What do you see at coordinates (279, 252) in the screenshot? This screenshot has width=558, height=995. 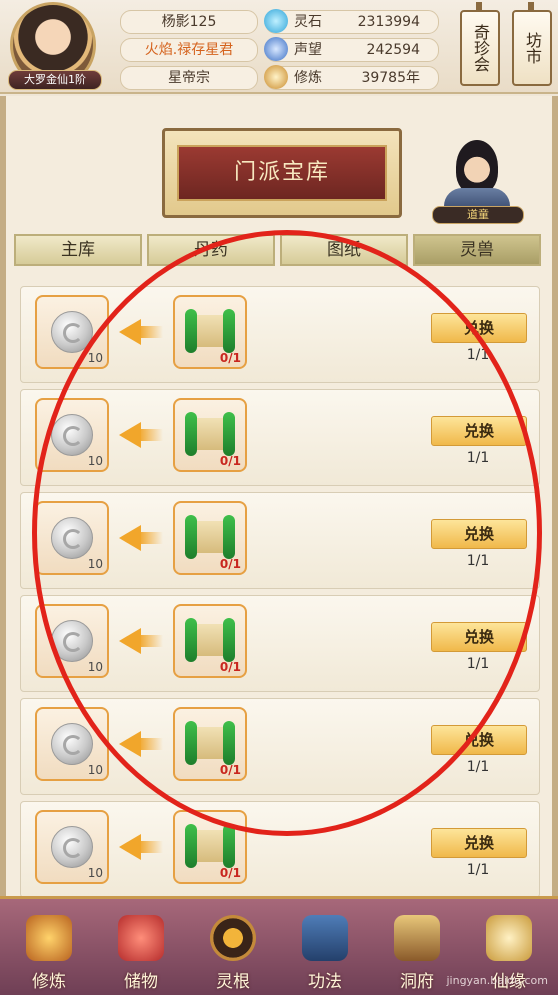 I see `category-tabs: 主库 丹药 图纸 灵兽` at bounding box center [279, 252].